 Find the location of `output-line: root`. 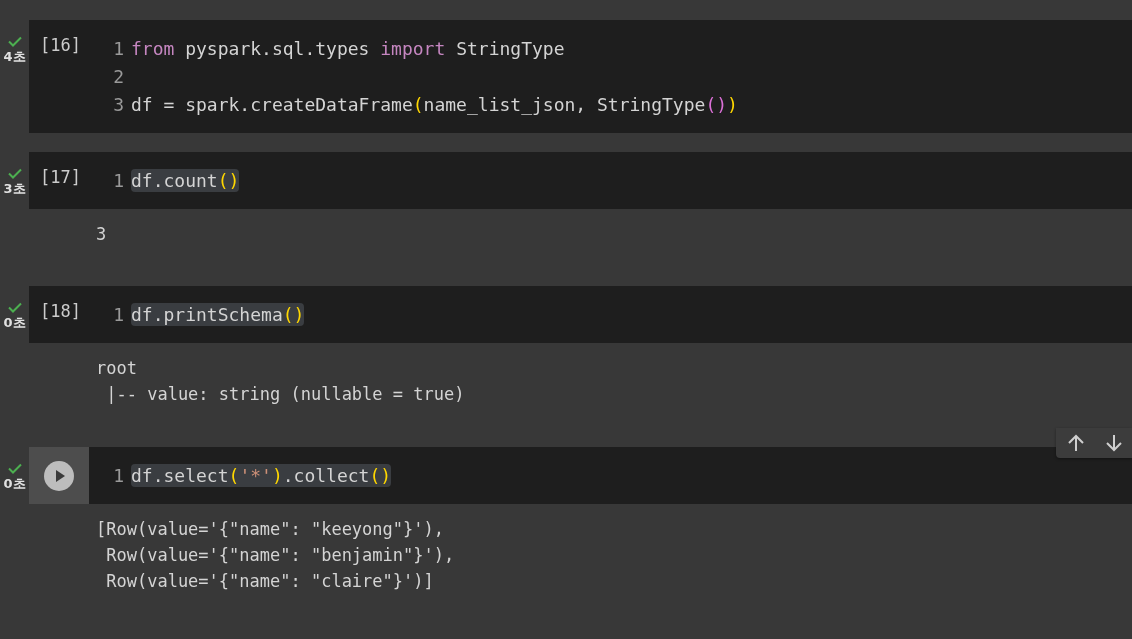

output-line: root is located at coordinates (117, 368).